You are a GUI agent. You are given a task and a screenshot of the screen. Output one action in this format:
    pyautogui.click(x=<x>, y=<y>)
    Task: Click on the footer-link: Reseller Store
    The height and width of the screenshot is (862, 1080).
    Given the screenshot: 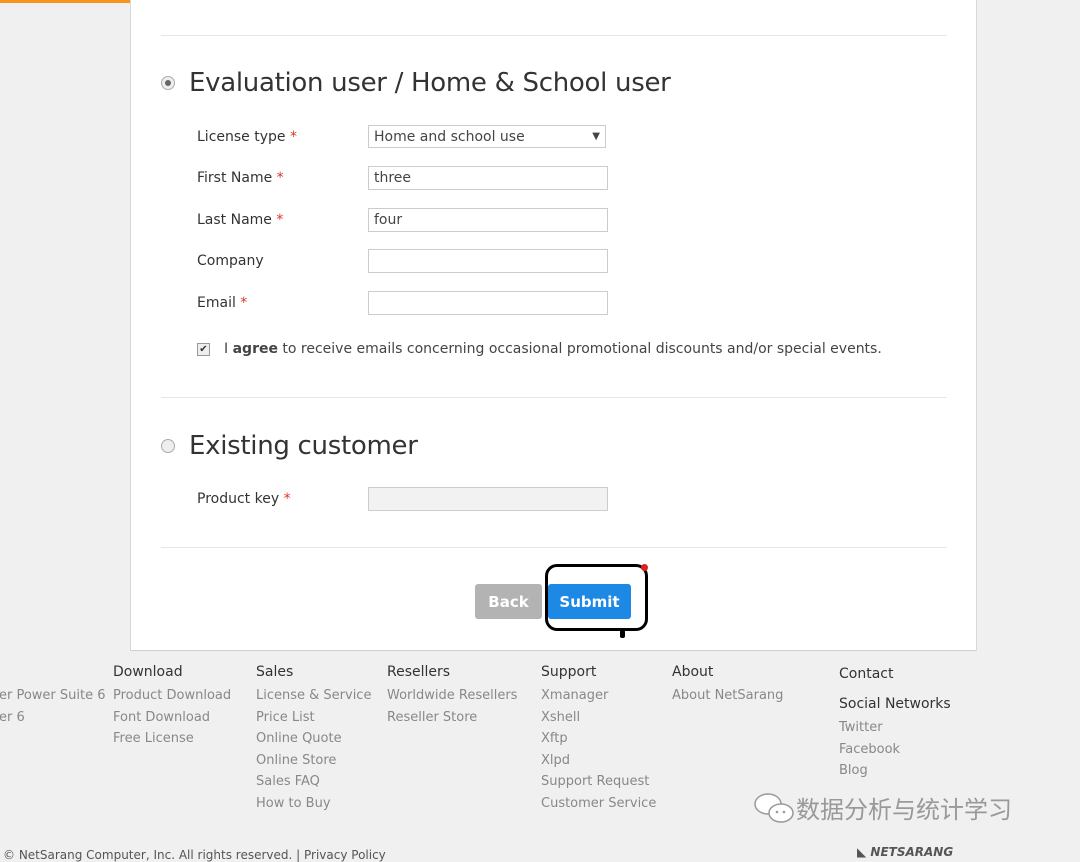 What is the action you would take?
    pyautogui.click(x=452, y=718)
    